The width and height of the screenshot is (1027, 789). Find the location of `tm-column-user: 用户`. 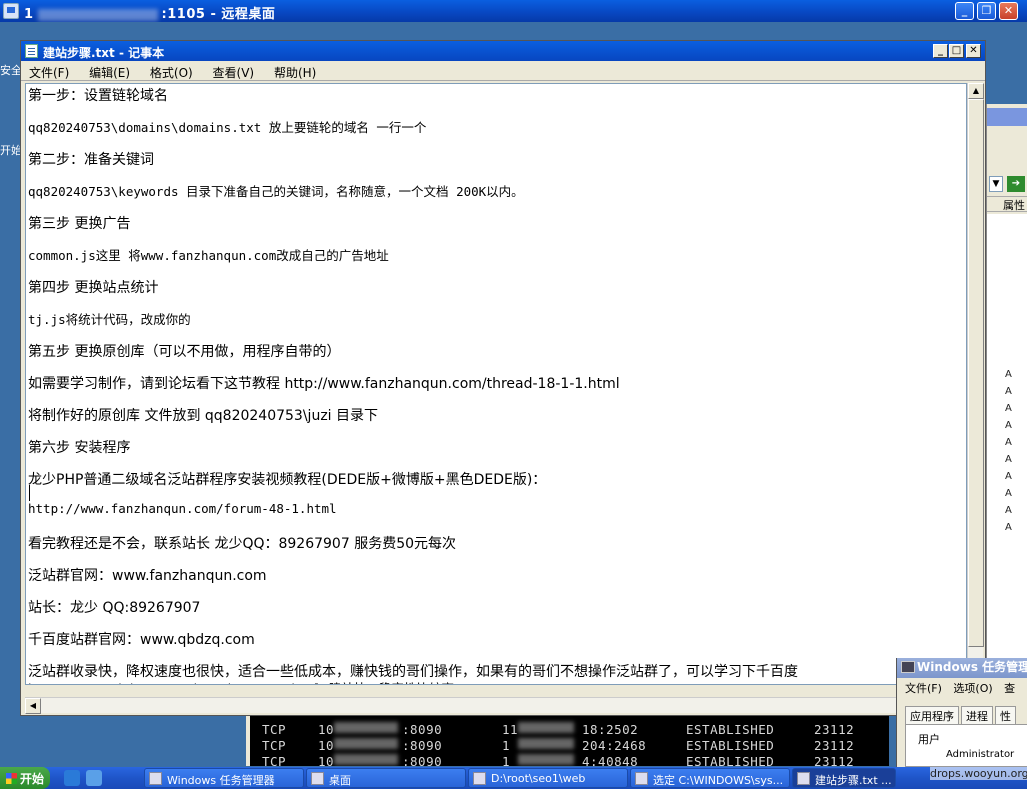

tm-column-user: 用户 is located at coordinates (929, 739).